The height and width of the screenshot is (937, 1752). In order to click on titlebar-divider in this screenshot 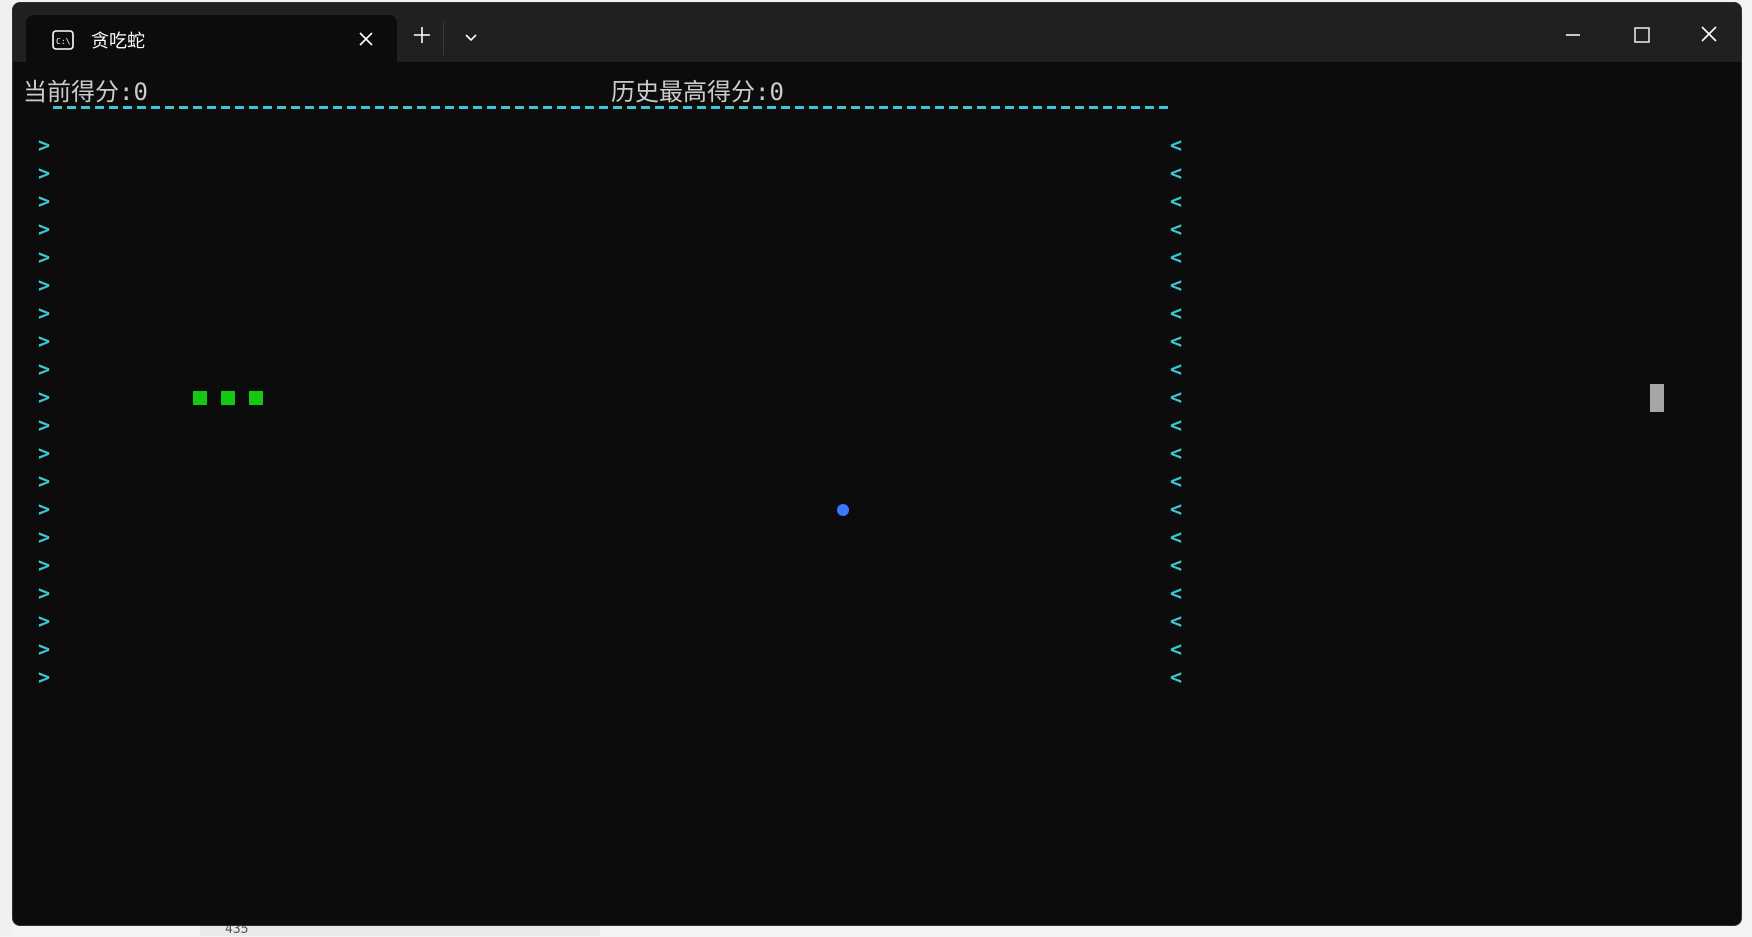, I will do `click(443, 38)`.